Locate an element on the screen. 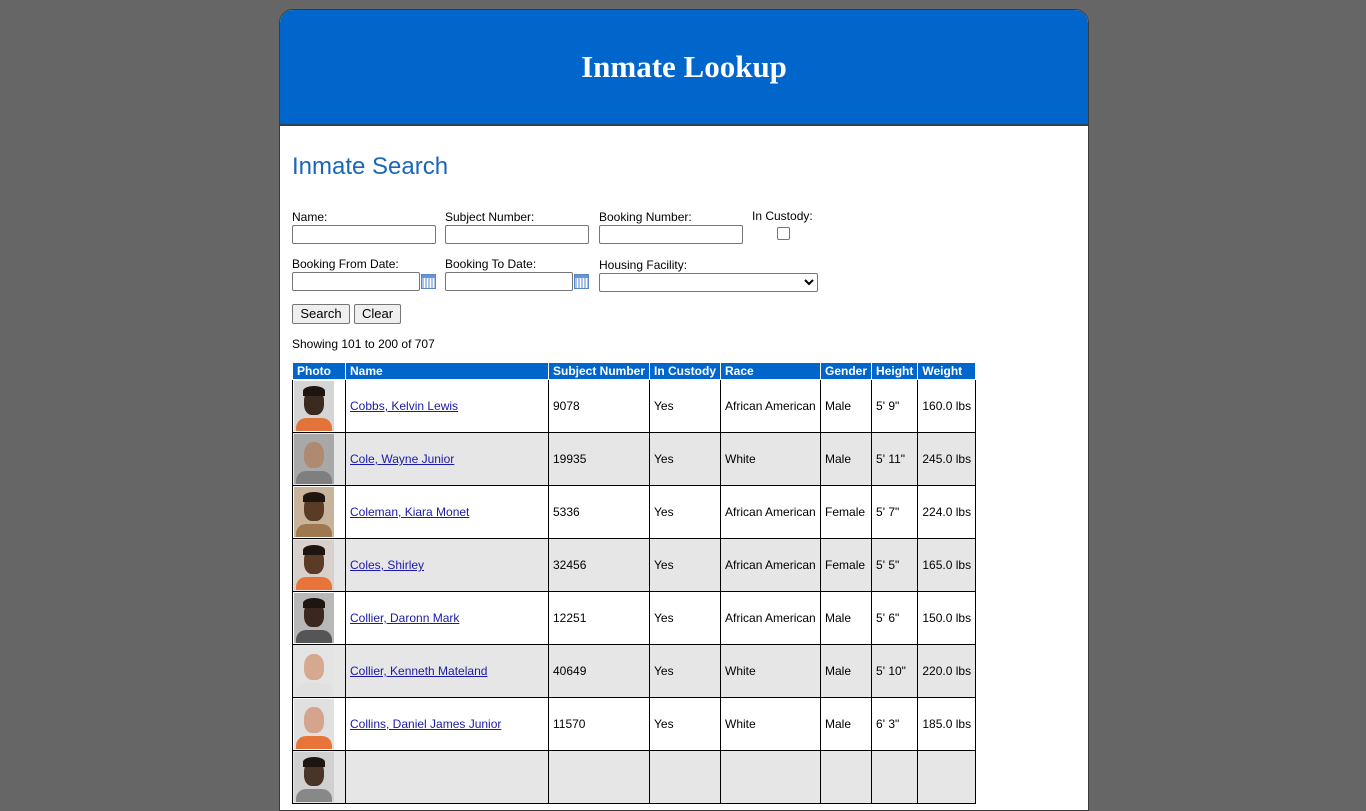 The height and width of the screenshot is (811, 1366). housing-facility-select is located at coordinates (708, 282).